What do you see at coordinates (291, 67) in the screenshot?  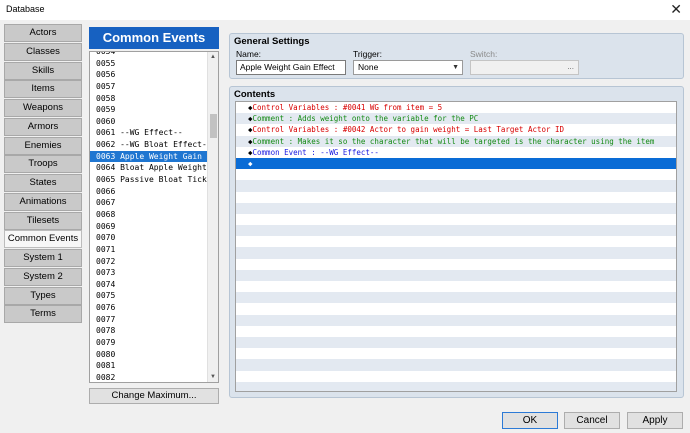 I see `name-input: Apple Weight Gain Effect` at bounding box center [291, 67].